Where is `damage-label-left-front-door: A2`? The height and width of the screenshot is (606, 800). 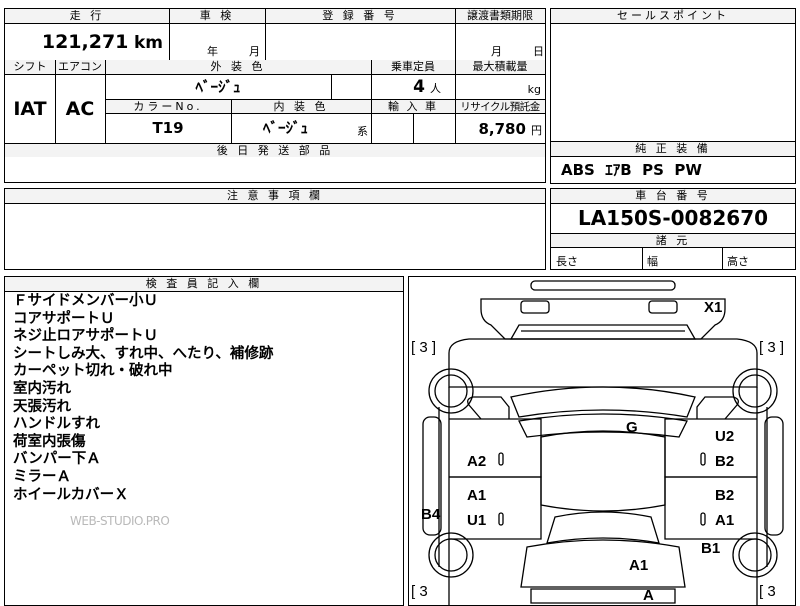
damage-label-left-front-door: A2 is located at coordinates (477, 461).